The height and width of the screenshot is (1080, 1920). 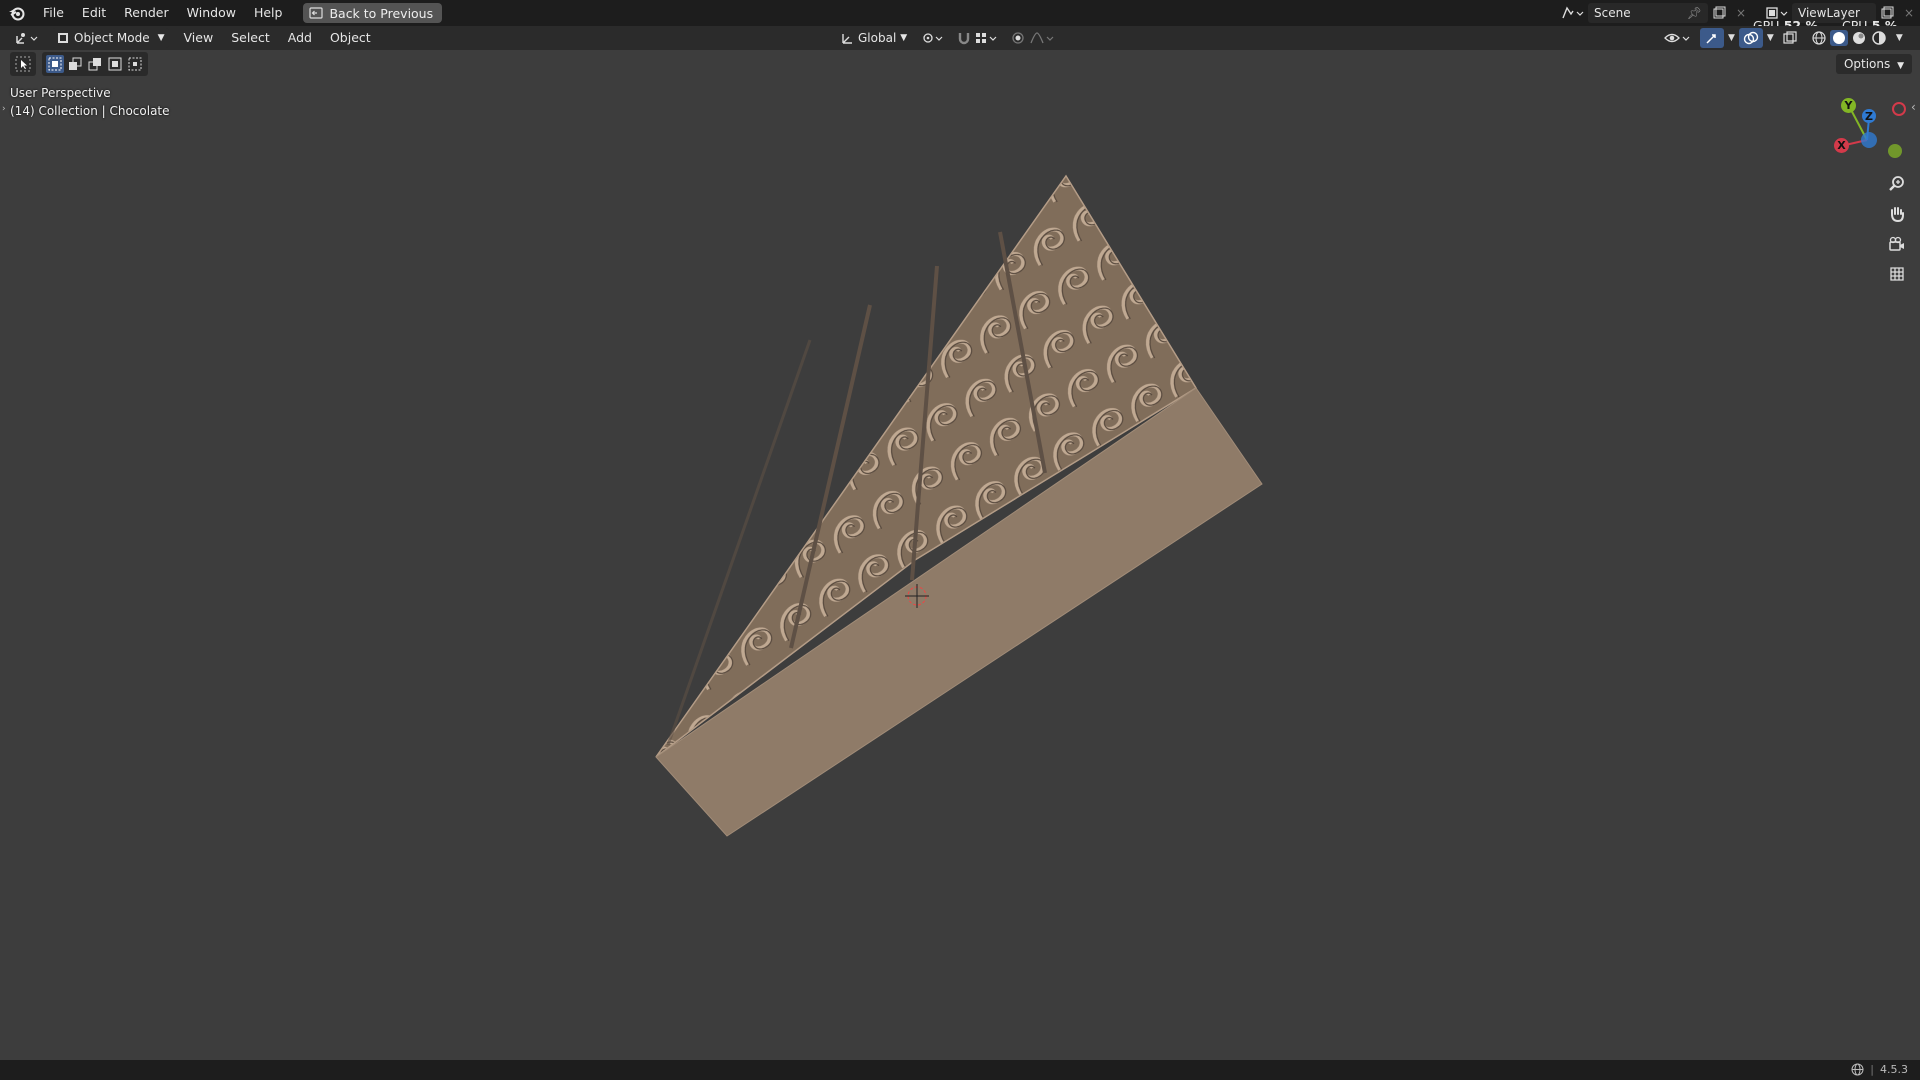 I want to click on scene-name: Scene, so click(x=1612, y=13).